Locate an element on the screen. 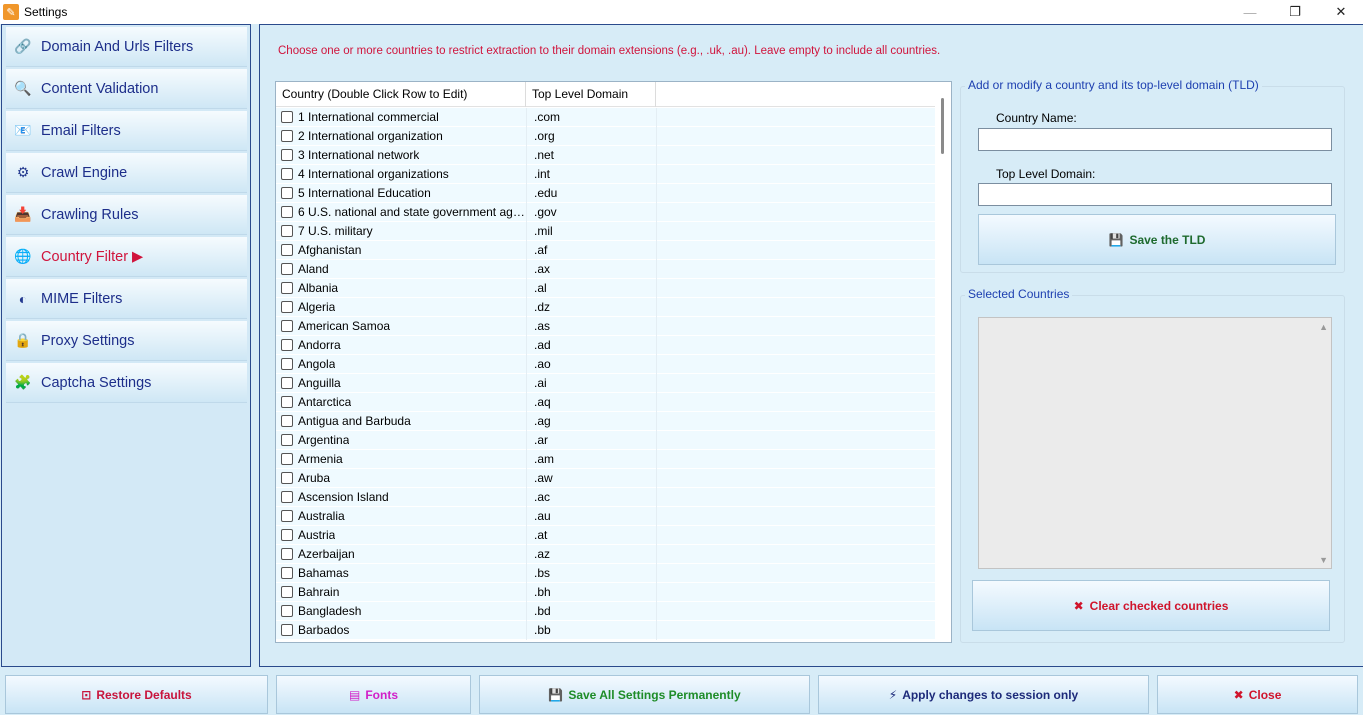 The height and width of the screenshot is (715, 1363). table-row: American Samoa .as is located at coordinates (606, 326).